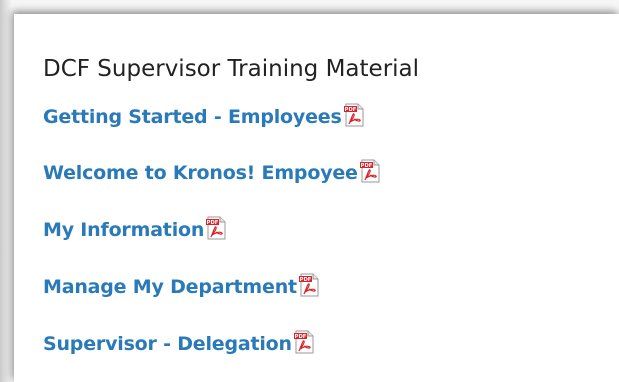 The image size is (619, 382). I want to click on list-item: Supervisor - Delegation PDF, so click(179, 344).